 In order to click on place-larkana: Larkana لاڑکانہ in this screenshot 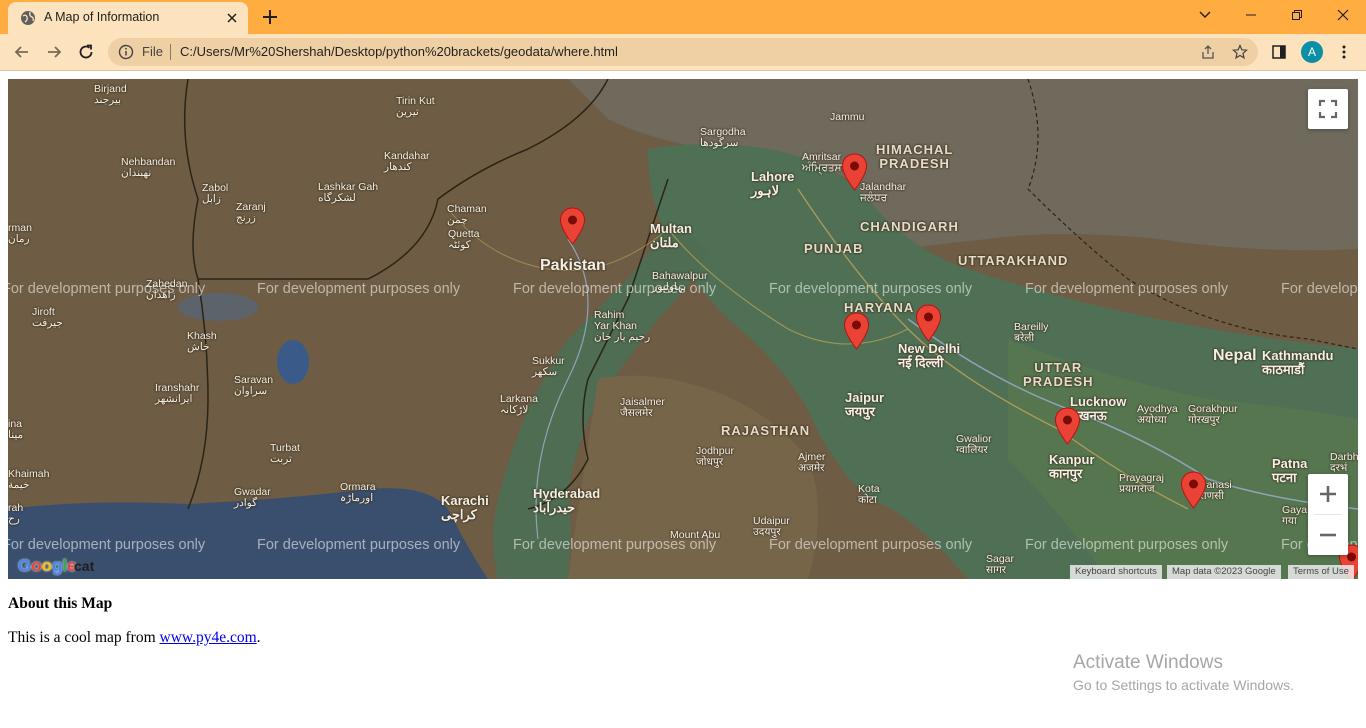, I will do `click(519, 405)`.